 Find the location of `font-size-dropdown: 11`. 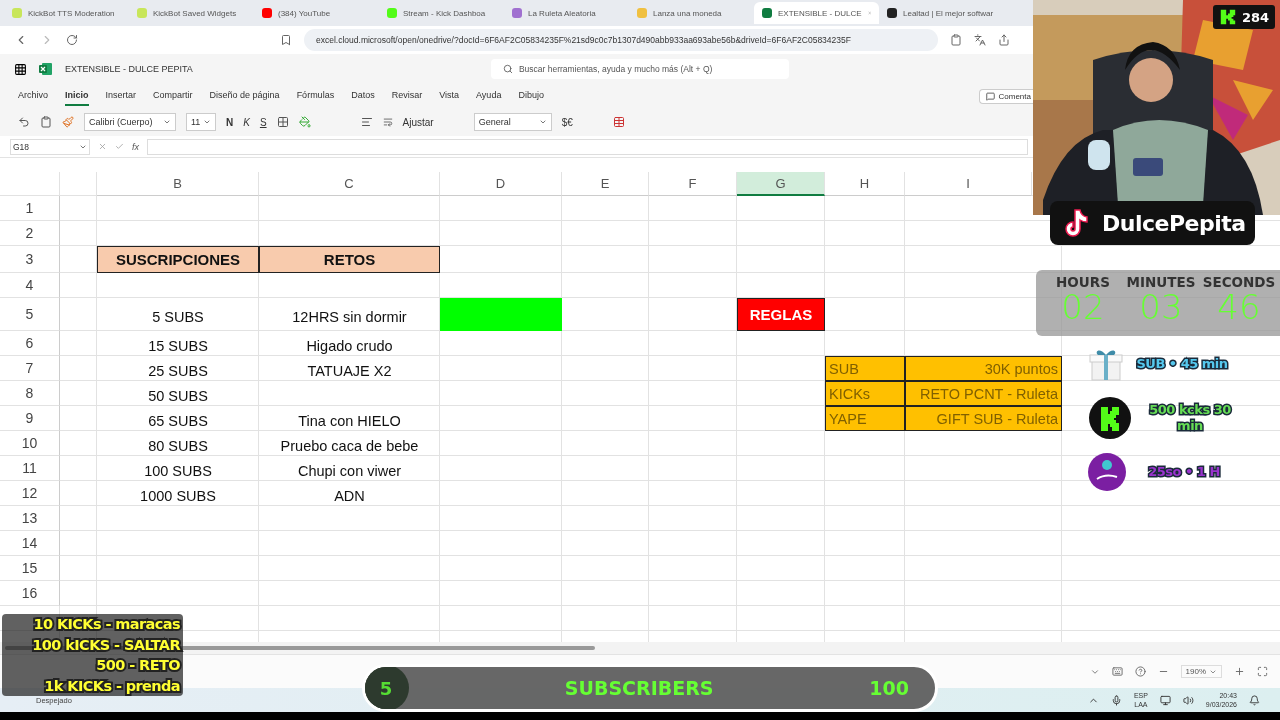

font-size-dropdown: 11 is located at coordinates (201, 122).